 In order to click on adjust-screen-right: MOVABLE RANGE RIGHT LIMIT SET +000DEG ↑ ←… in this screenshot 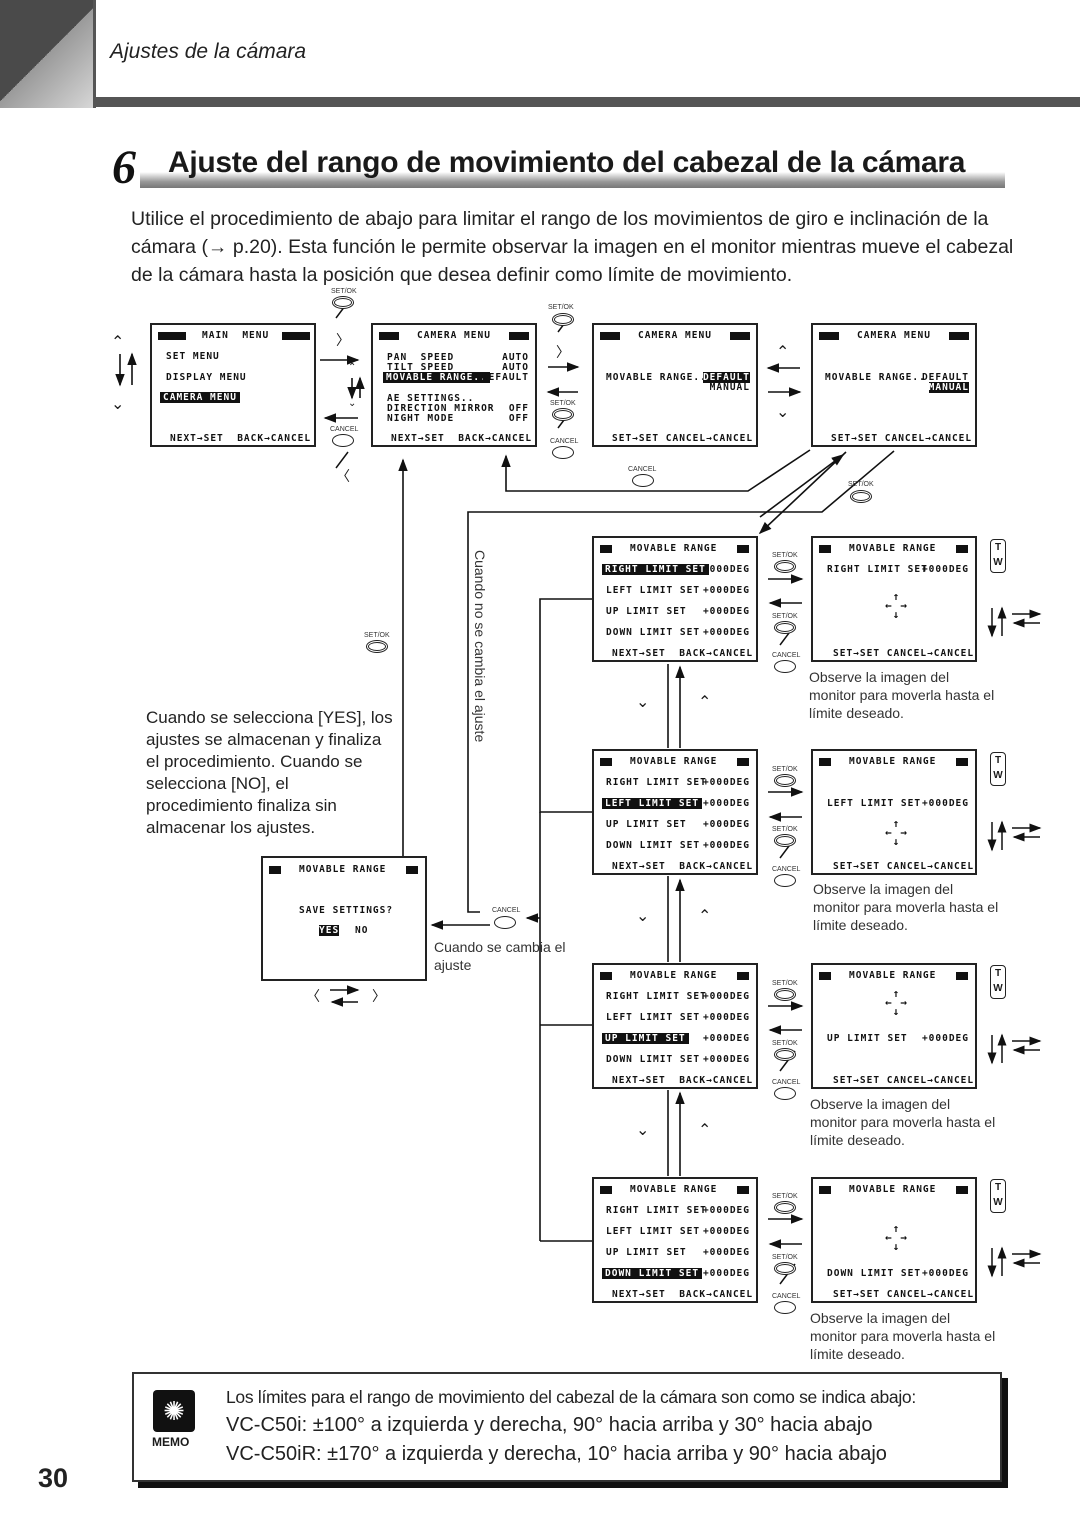, I will do `click(894, 599)`.